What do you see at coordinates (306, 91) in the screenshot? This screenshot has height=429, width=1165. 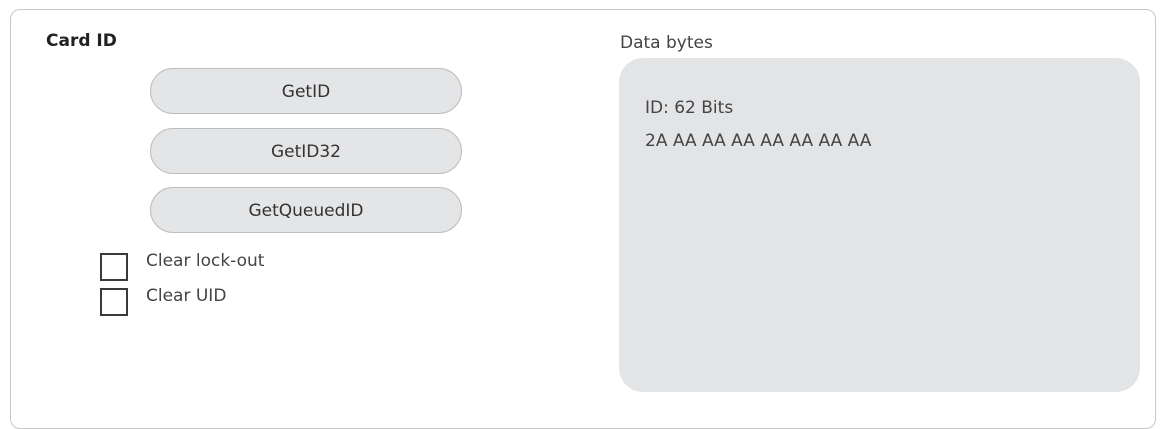 I see `get-id-button: GetID` at bounding box center [306, 91].